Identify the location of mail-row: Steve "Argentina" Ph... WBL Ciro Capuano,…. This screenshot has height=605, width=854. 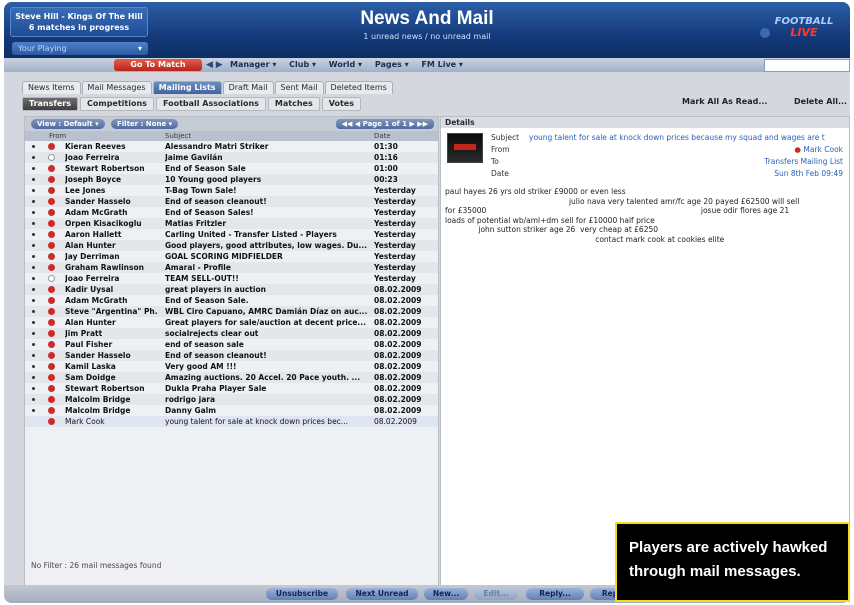
(231, 311).